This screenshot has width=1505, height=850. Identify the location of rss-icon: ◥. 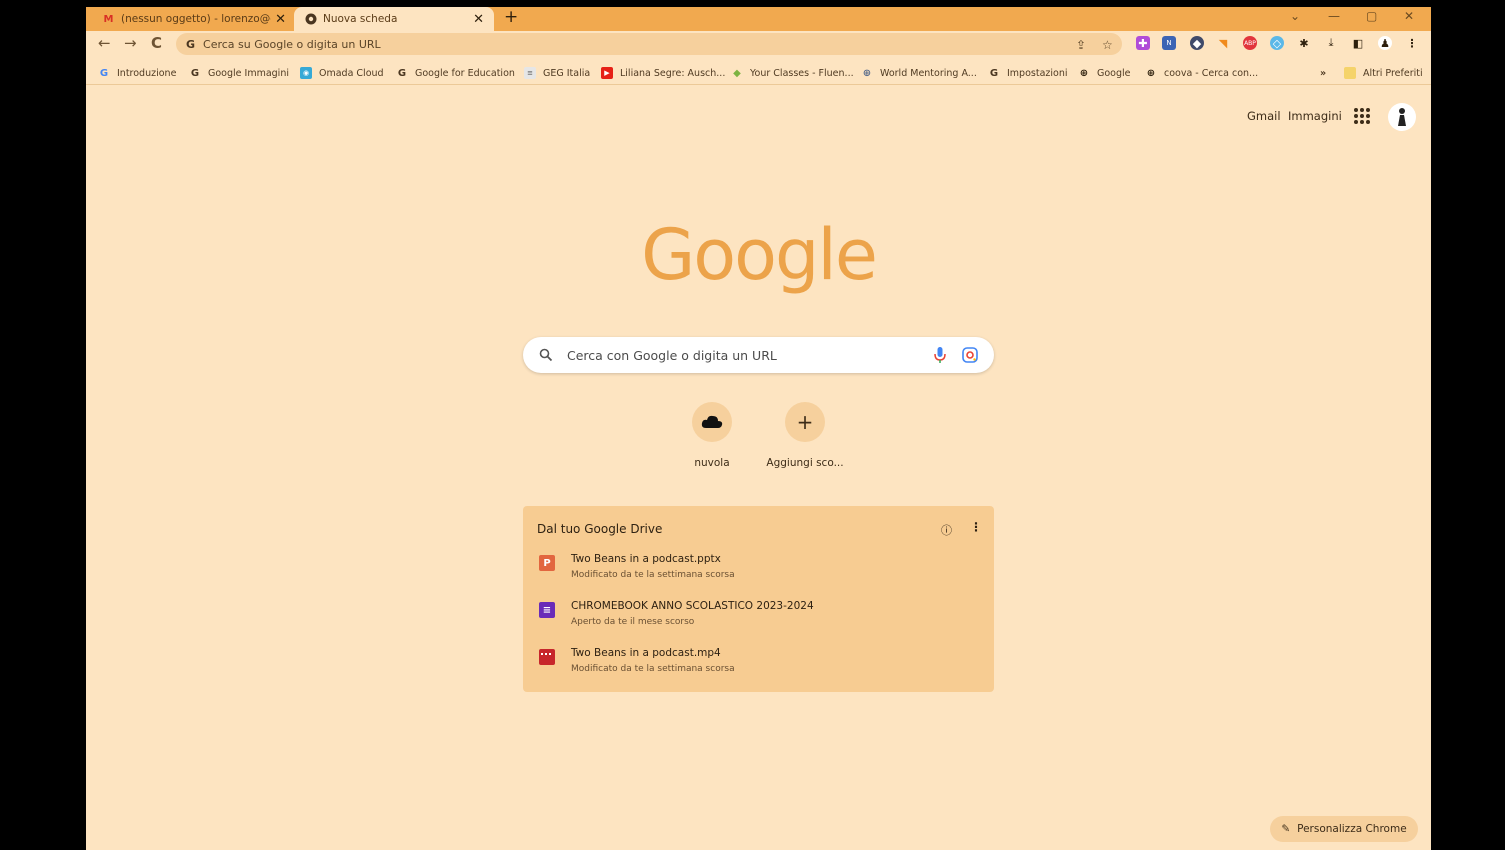
(1223, 43).